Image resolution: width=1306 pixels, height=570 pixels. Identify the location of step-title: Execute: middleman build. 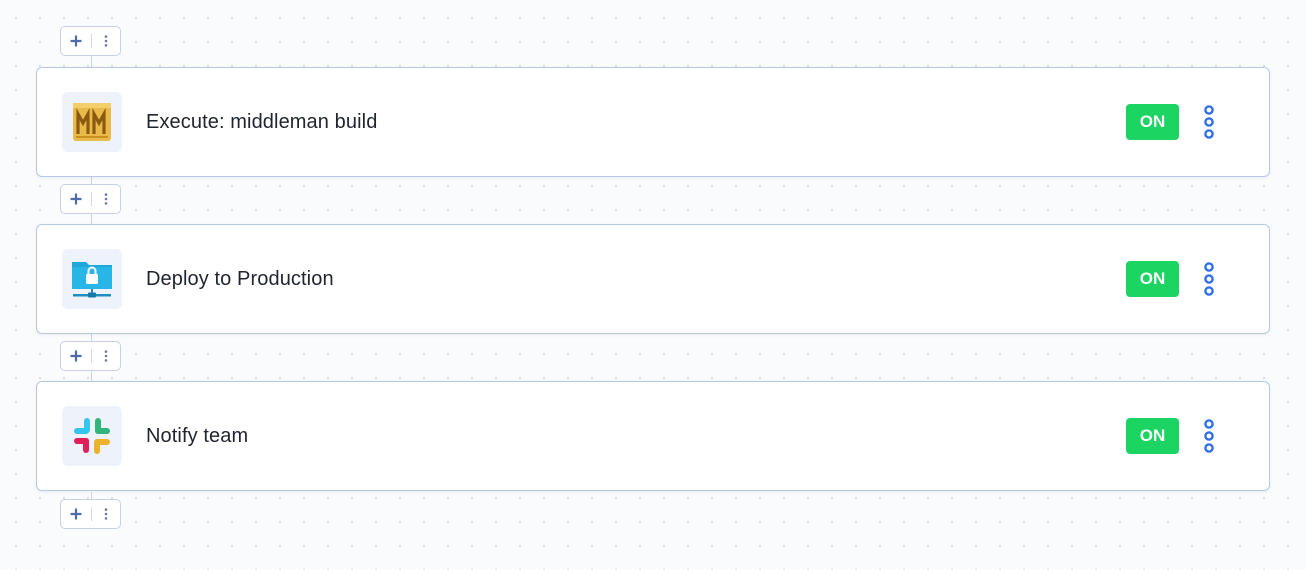
(262, 121).